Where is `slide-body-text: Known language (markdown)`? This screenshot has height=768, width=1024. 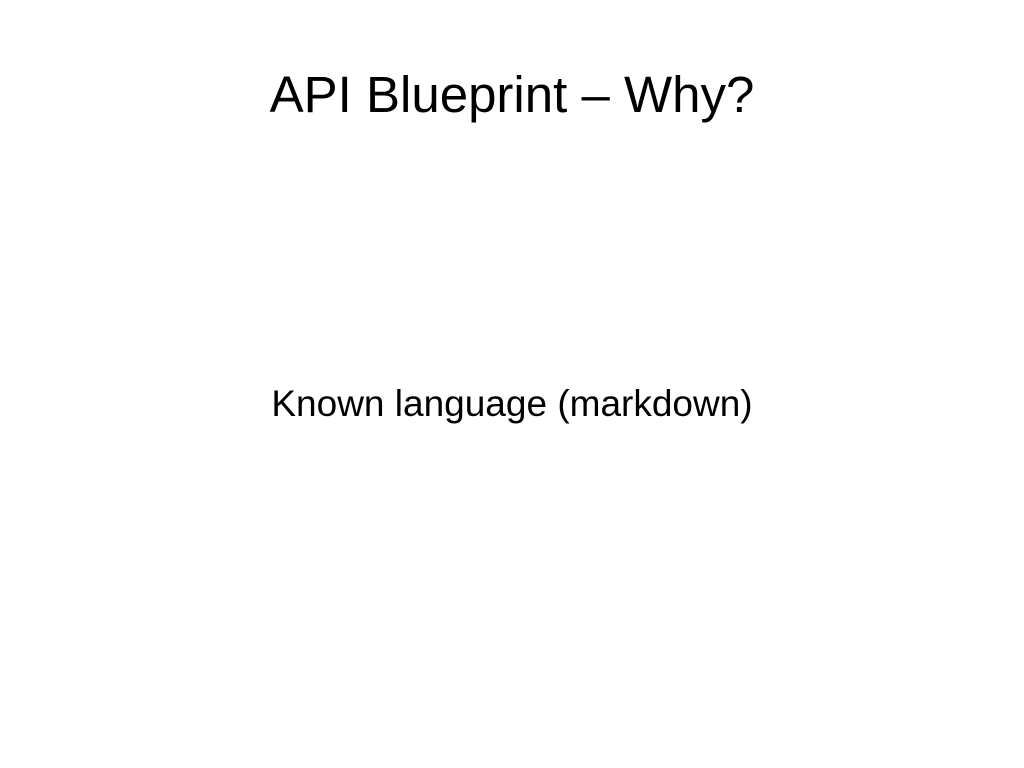
slide-body-text: Known language (markdown) is located at coordinates (512, 403).